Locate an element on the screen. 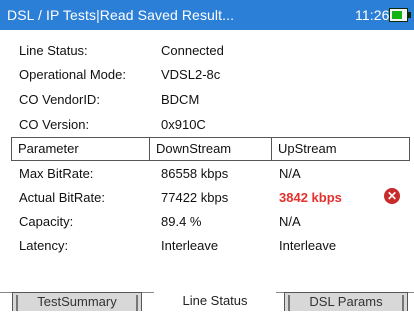 The width and height of the screenshot is (414, 312). table-row: Actual BitRate: 77422 kbps 3842 kbps ✕ is located at coordinates (214, 197).